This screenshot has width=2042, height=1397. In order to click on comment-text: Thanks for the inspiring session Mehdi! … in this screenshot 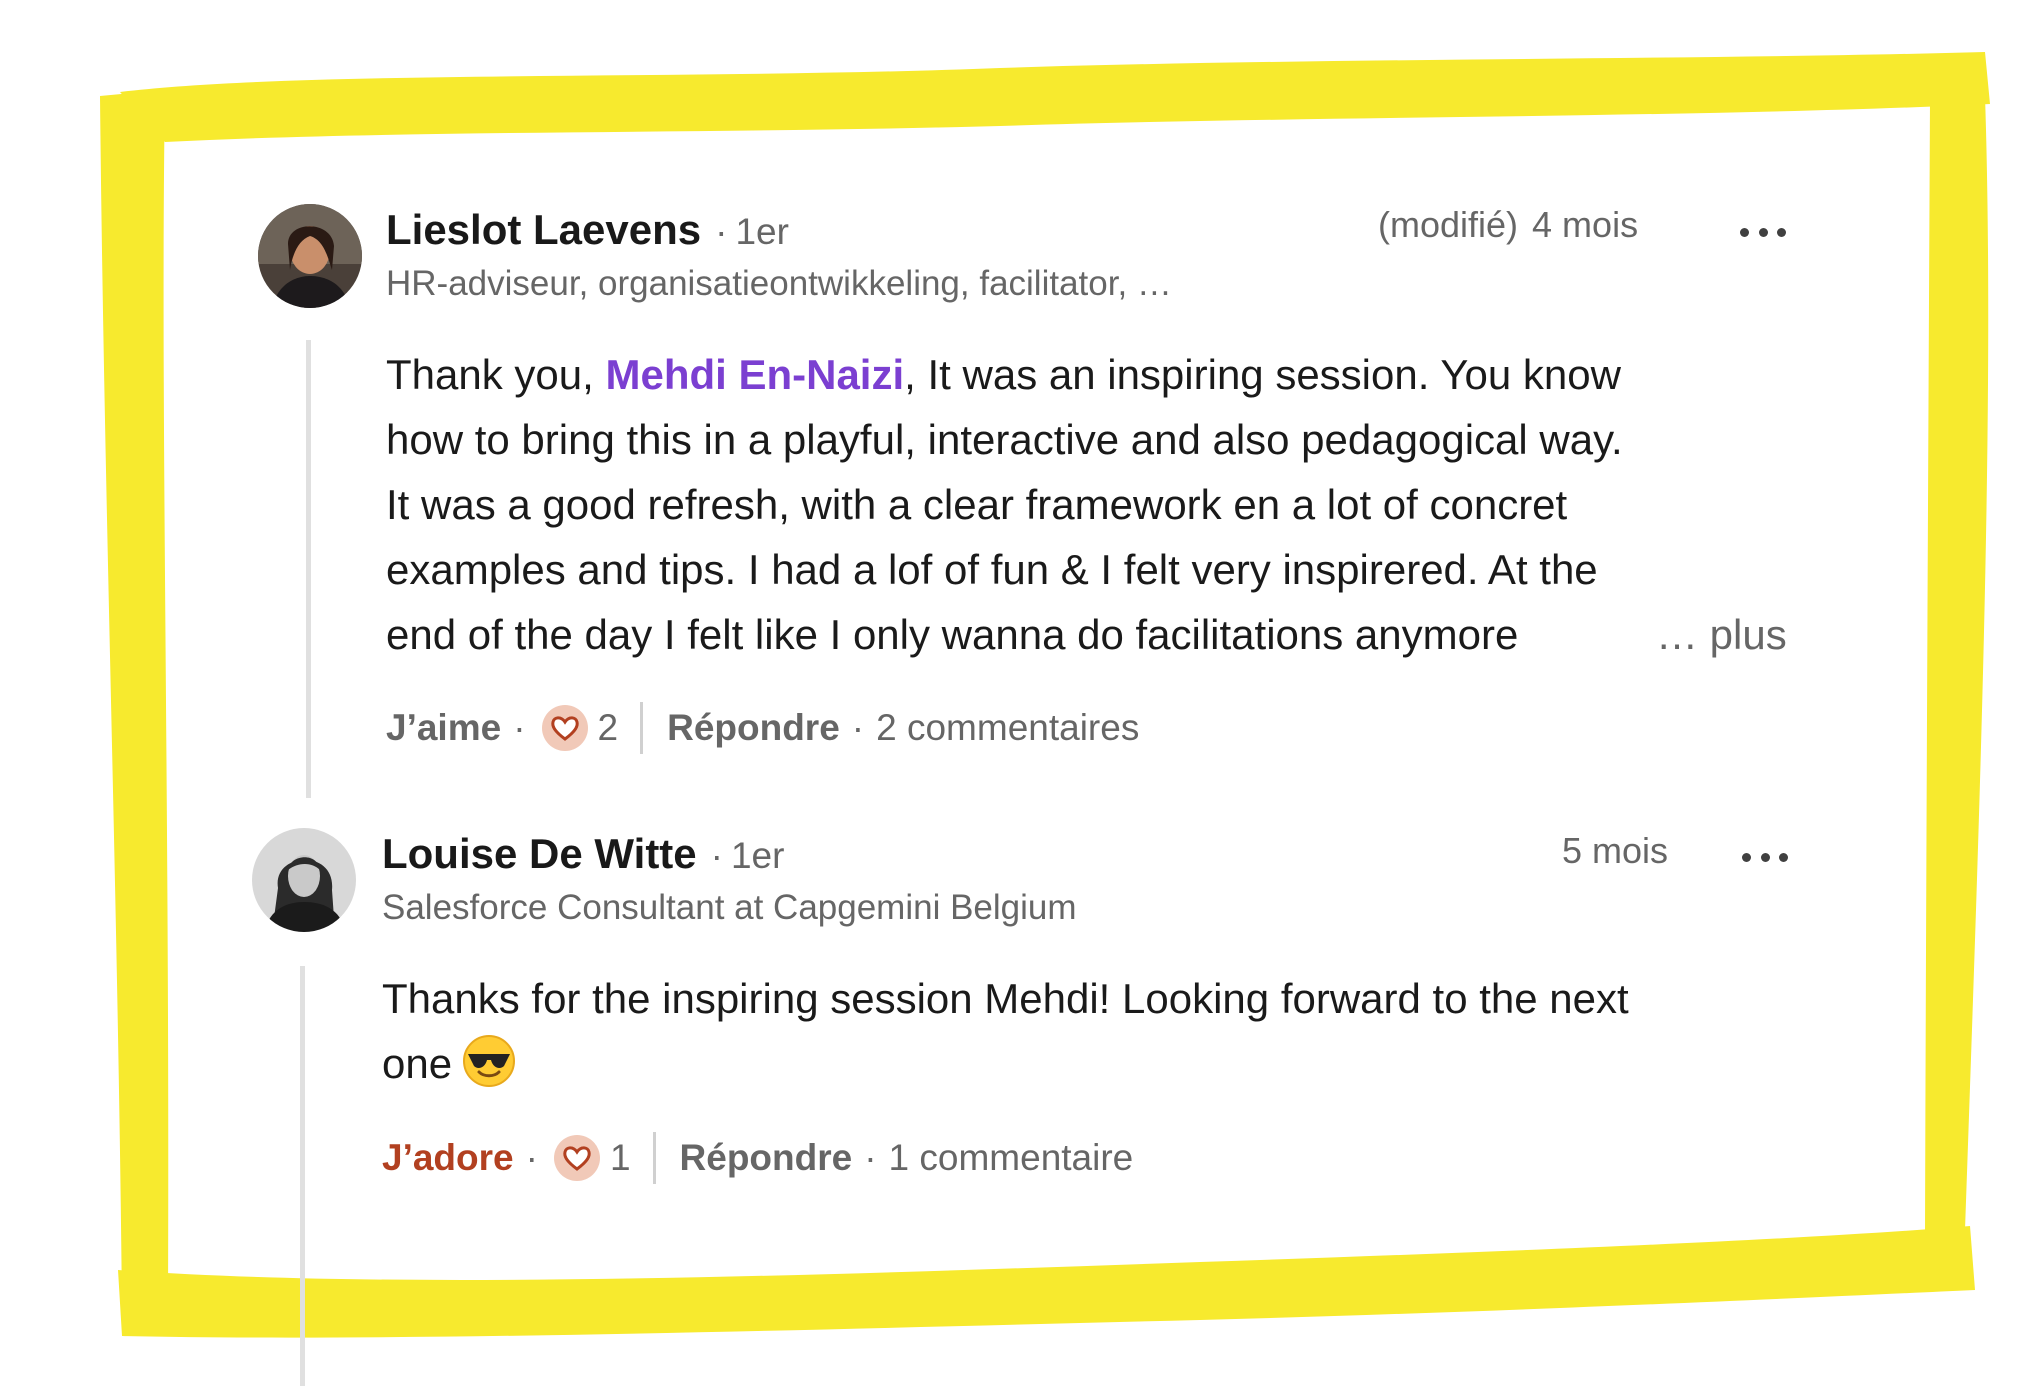, I will do `click(1005, 1031)`.